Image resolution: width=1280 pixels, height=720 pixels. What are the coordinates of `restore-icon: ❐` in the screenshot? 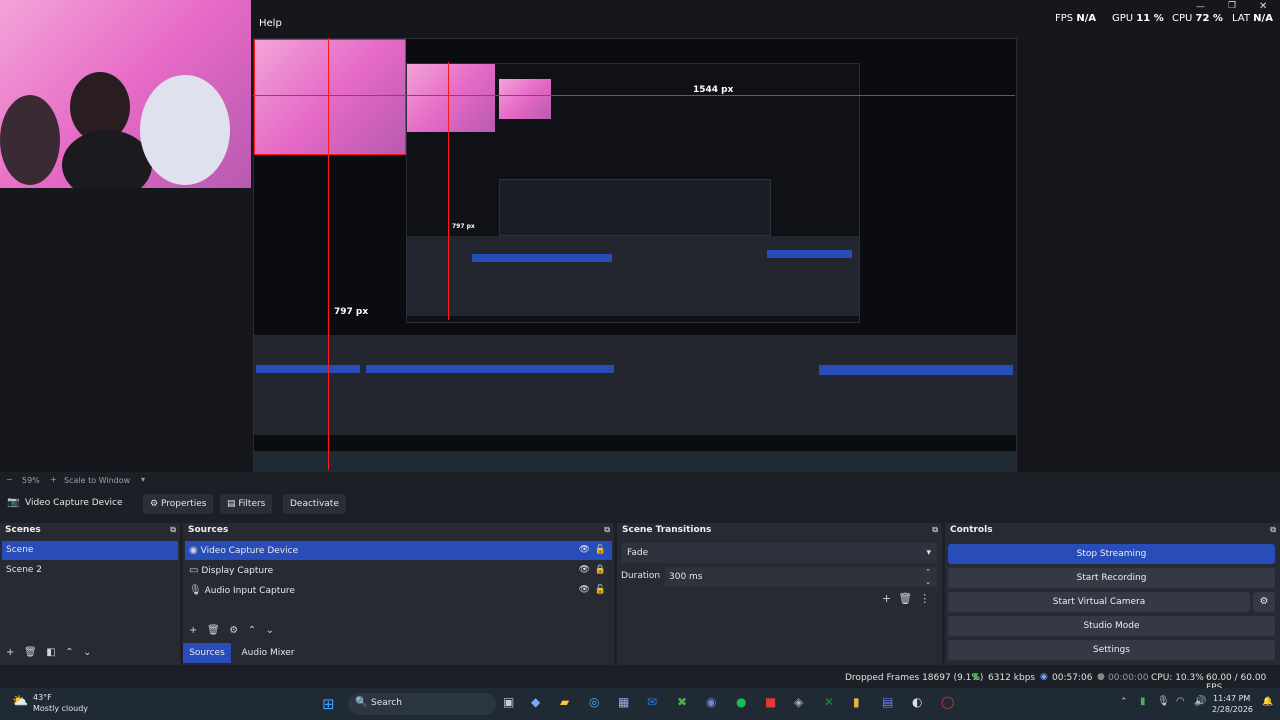 It's located at (1232, 6).